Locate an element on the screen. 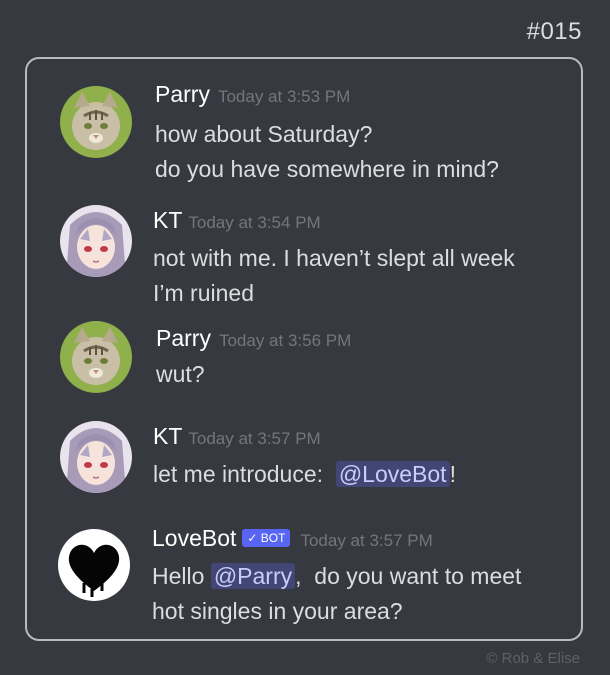 Image resolution: width=610 pixels, height=675 pixels. message-line: how about Saturday? is located at coordinates (264, 134).